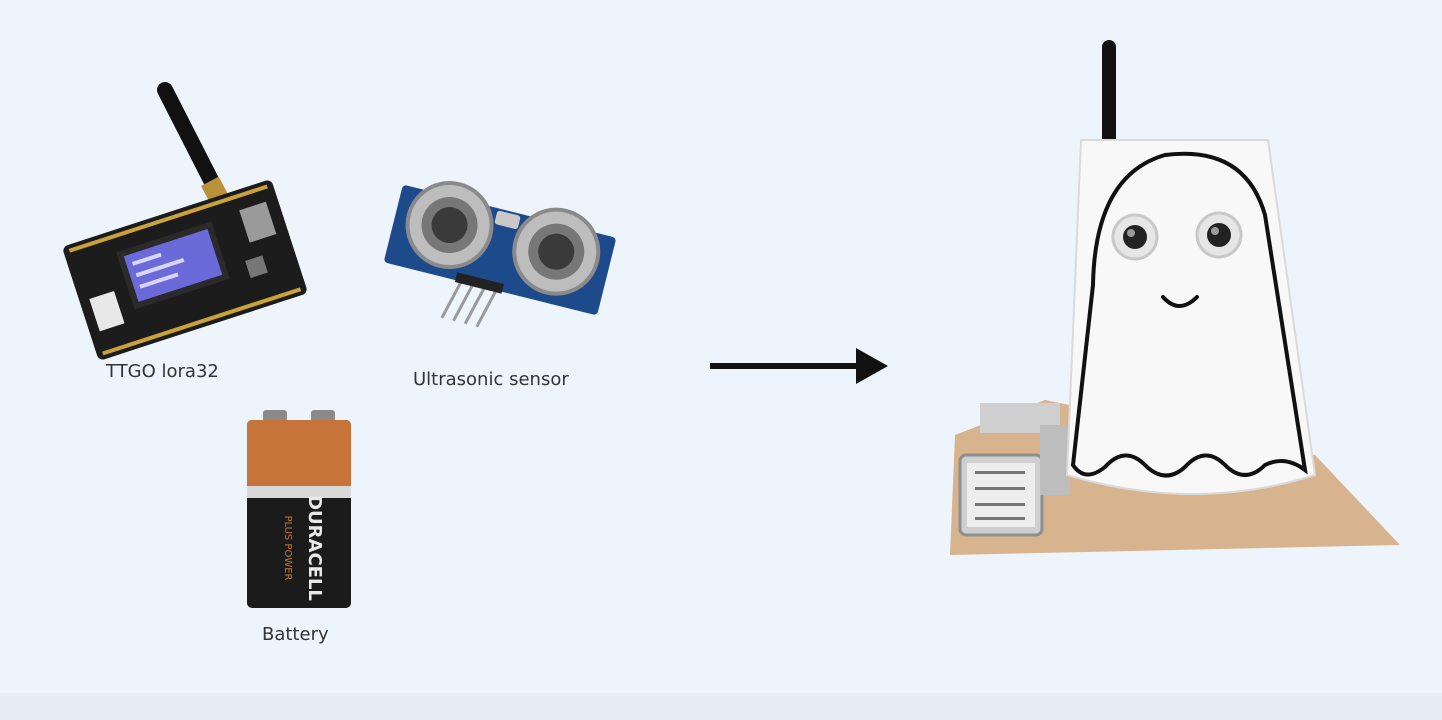 The image size is (1442, 720). What do you see at coordinates (295, 634) in the screenshot?
I see `battery-label: Battery` at bounding box center [295, 634].